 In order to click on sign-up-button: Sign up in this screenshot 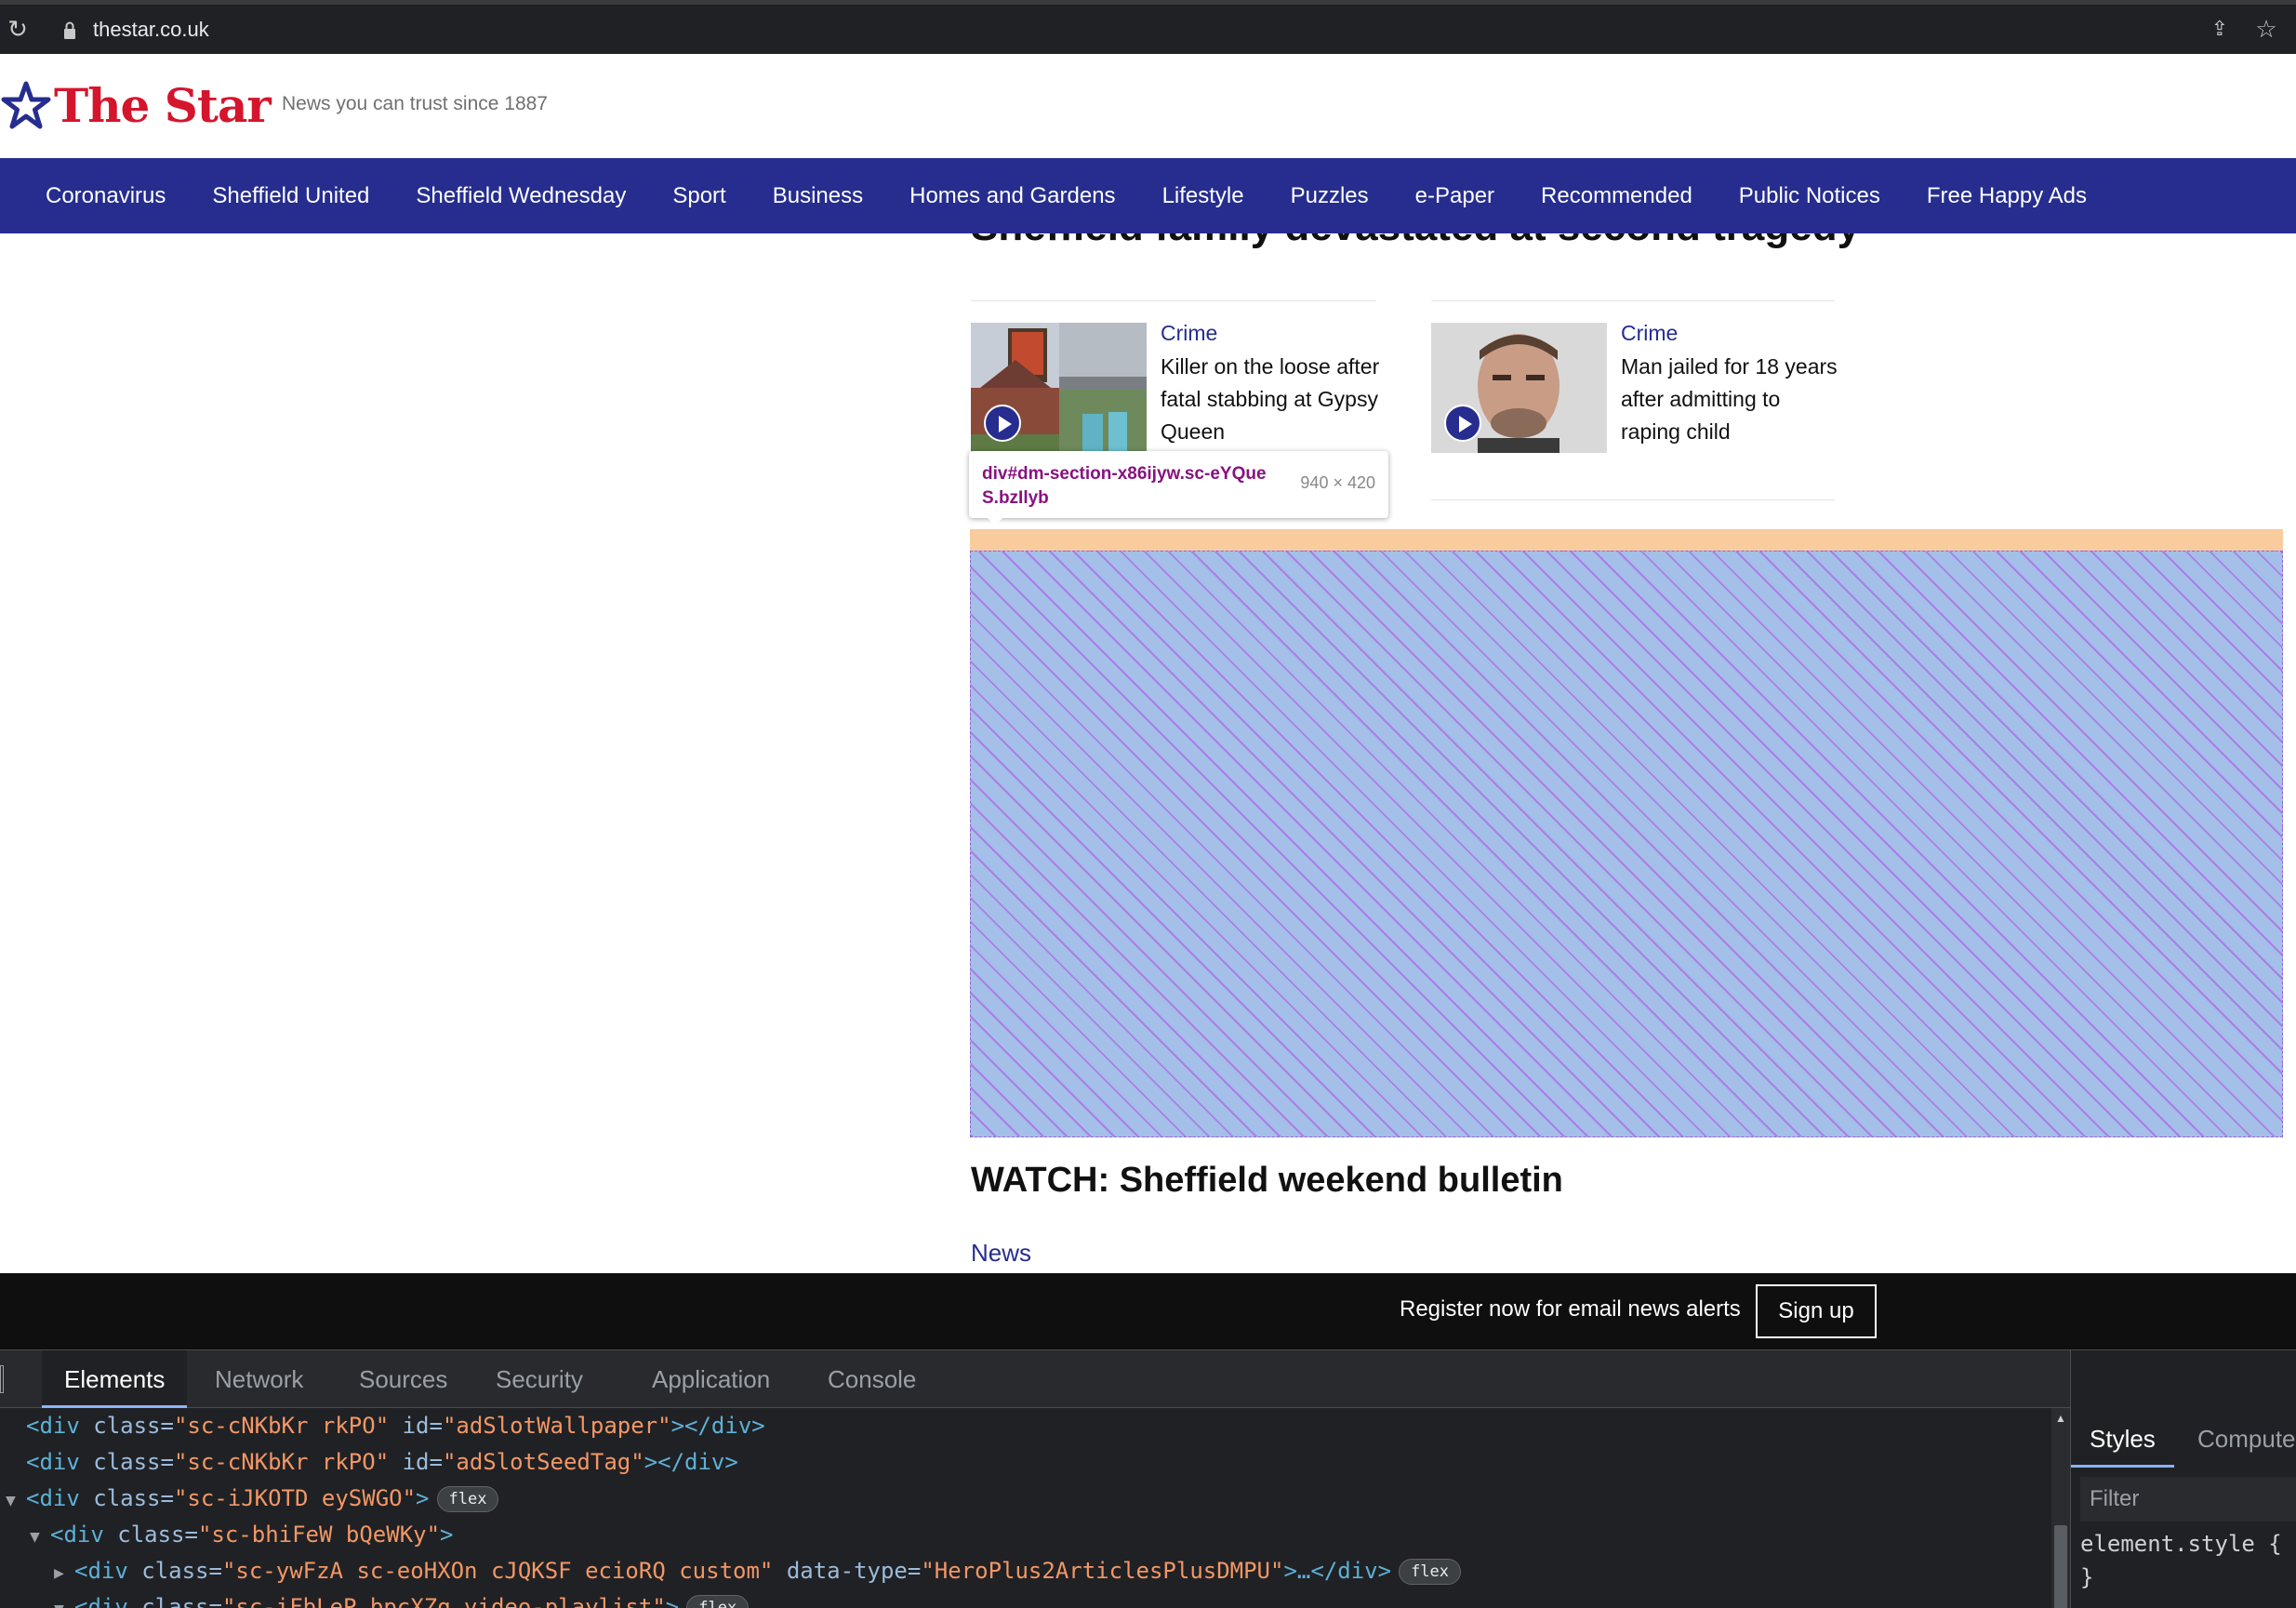, I will do `click(1816, 1311)`.